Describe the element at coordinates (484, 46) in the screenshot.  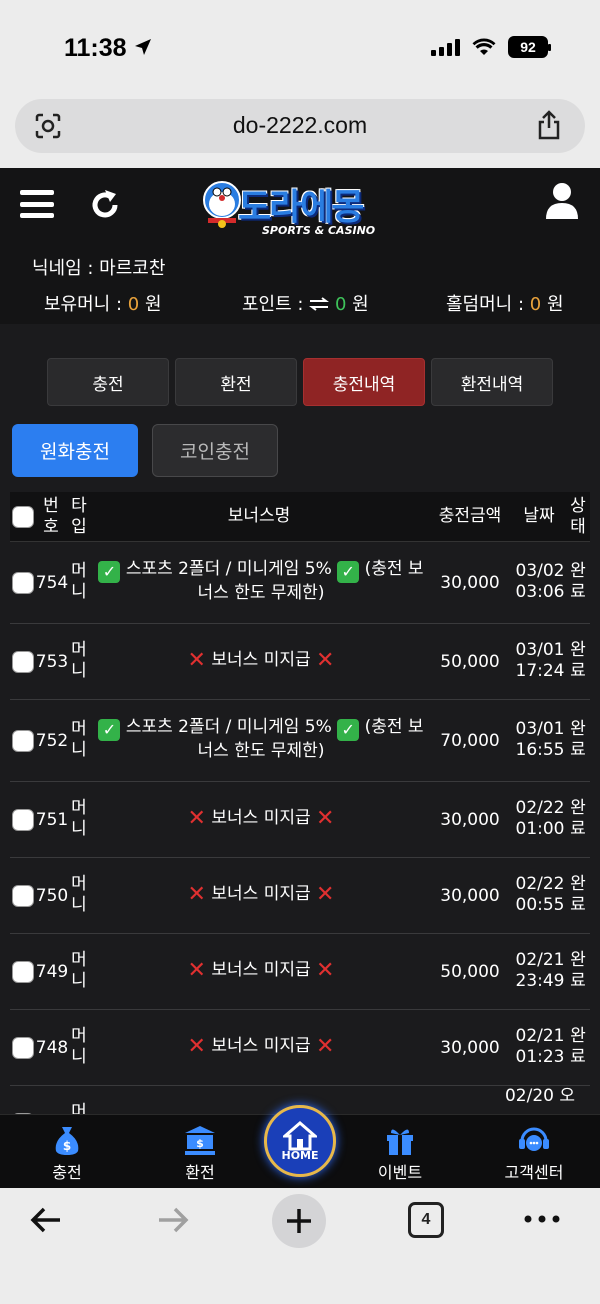
I see `wifi-icon` at that location.